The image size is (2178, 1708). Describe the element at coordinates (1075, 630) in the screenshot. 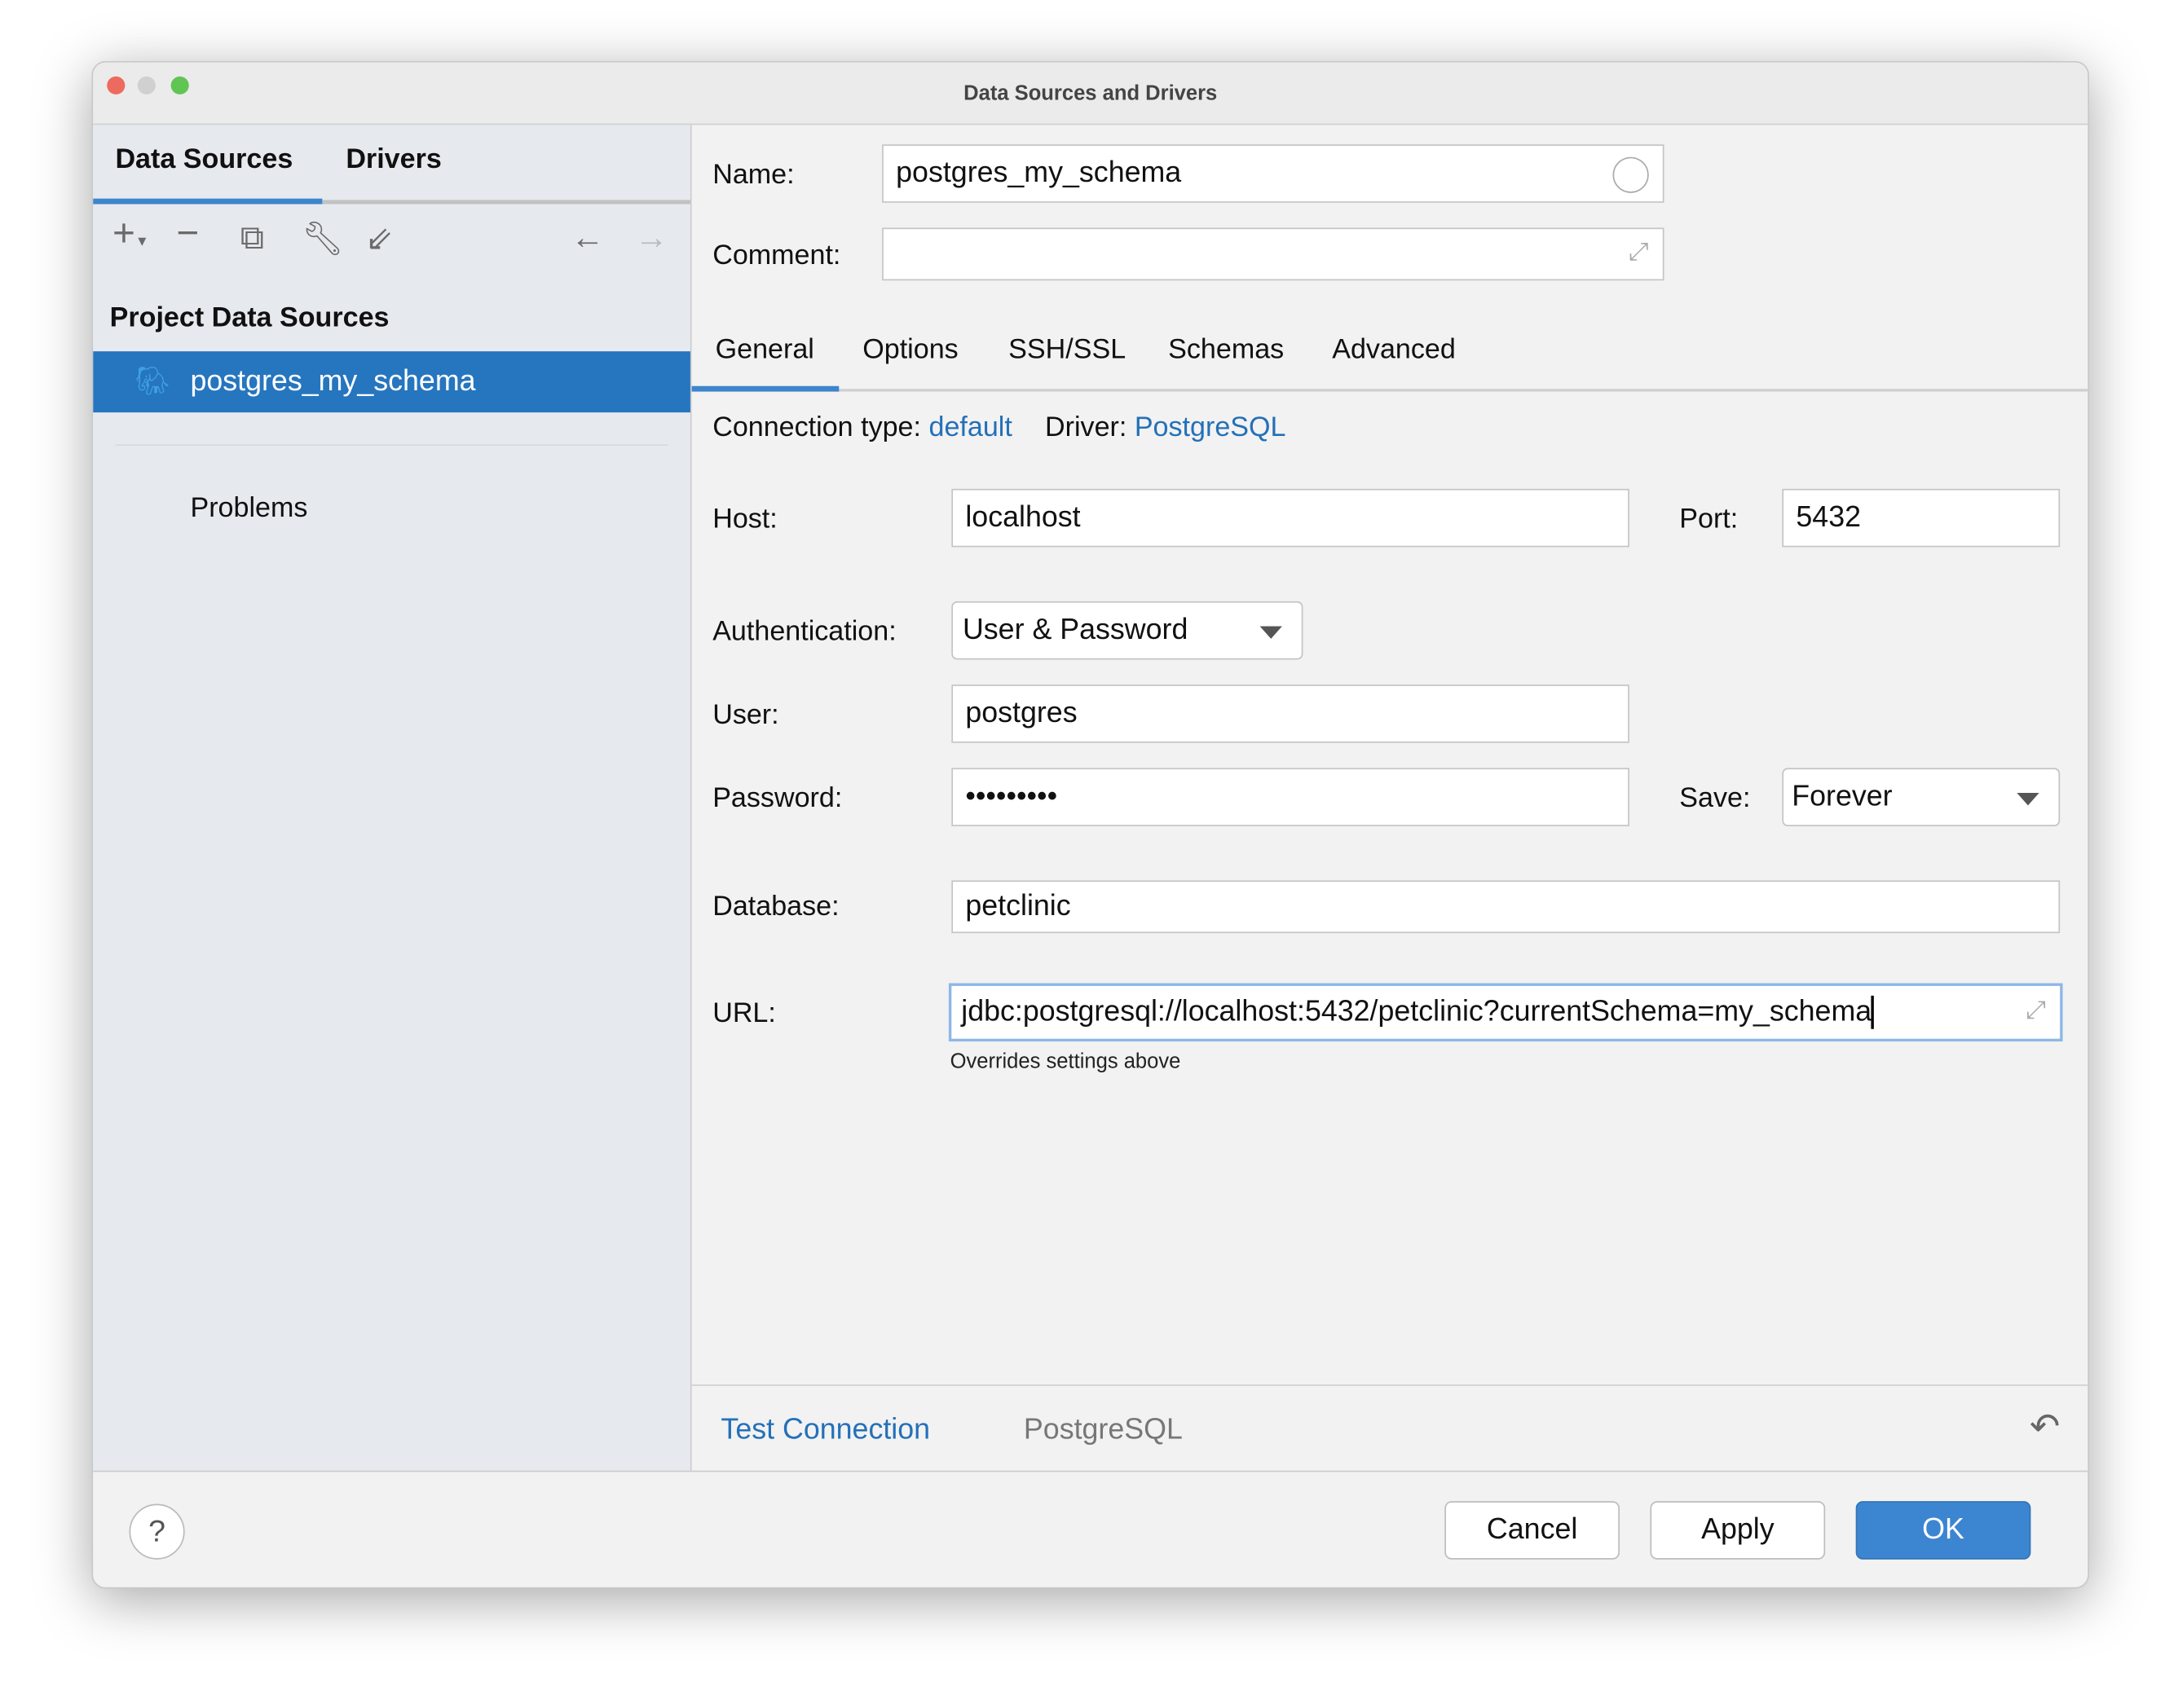

I see `authentication-value: User & Password` at that location.